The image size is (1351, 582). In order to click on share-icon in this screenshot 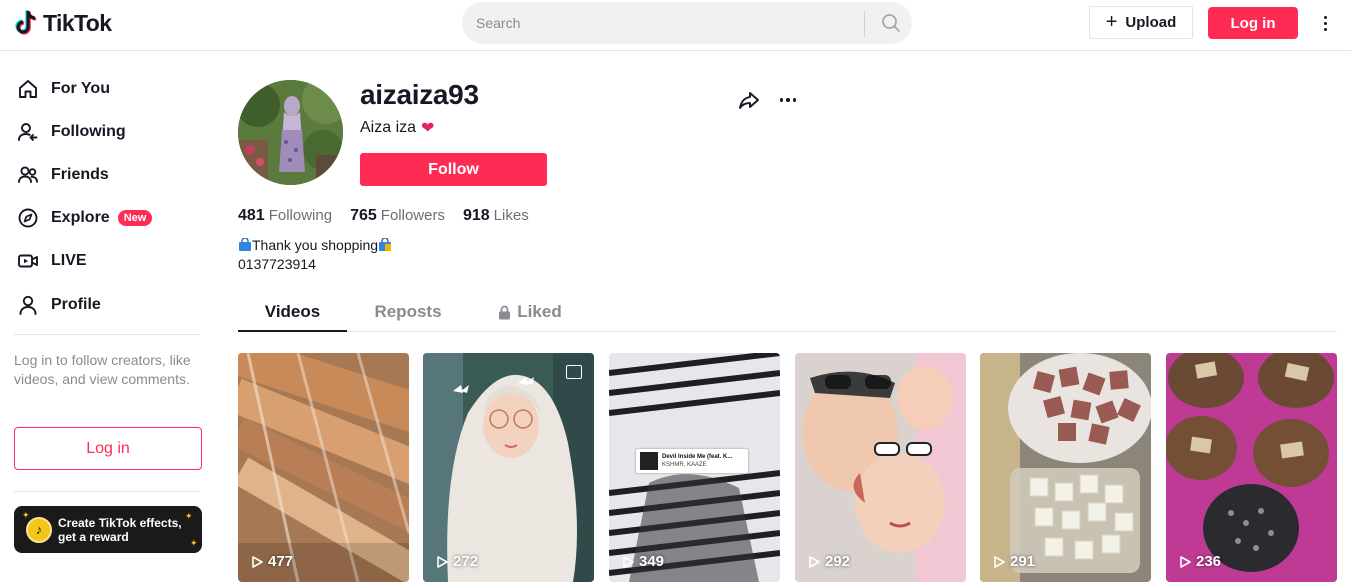, I will do `click(749, 100)`.